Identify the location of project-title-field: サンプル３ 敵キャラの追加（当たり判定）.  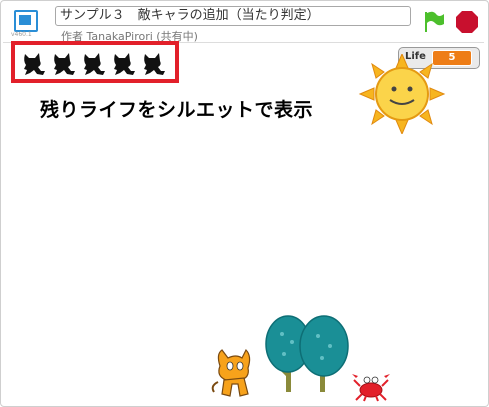
(233, 16).